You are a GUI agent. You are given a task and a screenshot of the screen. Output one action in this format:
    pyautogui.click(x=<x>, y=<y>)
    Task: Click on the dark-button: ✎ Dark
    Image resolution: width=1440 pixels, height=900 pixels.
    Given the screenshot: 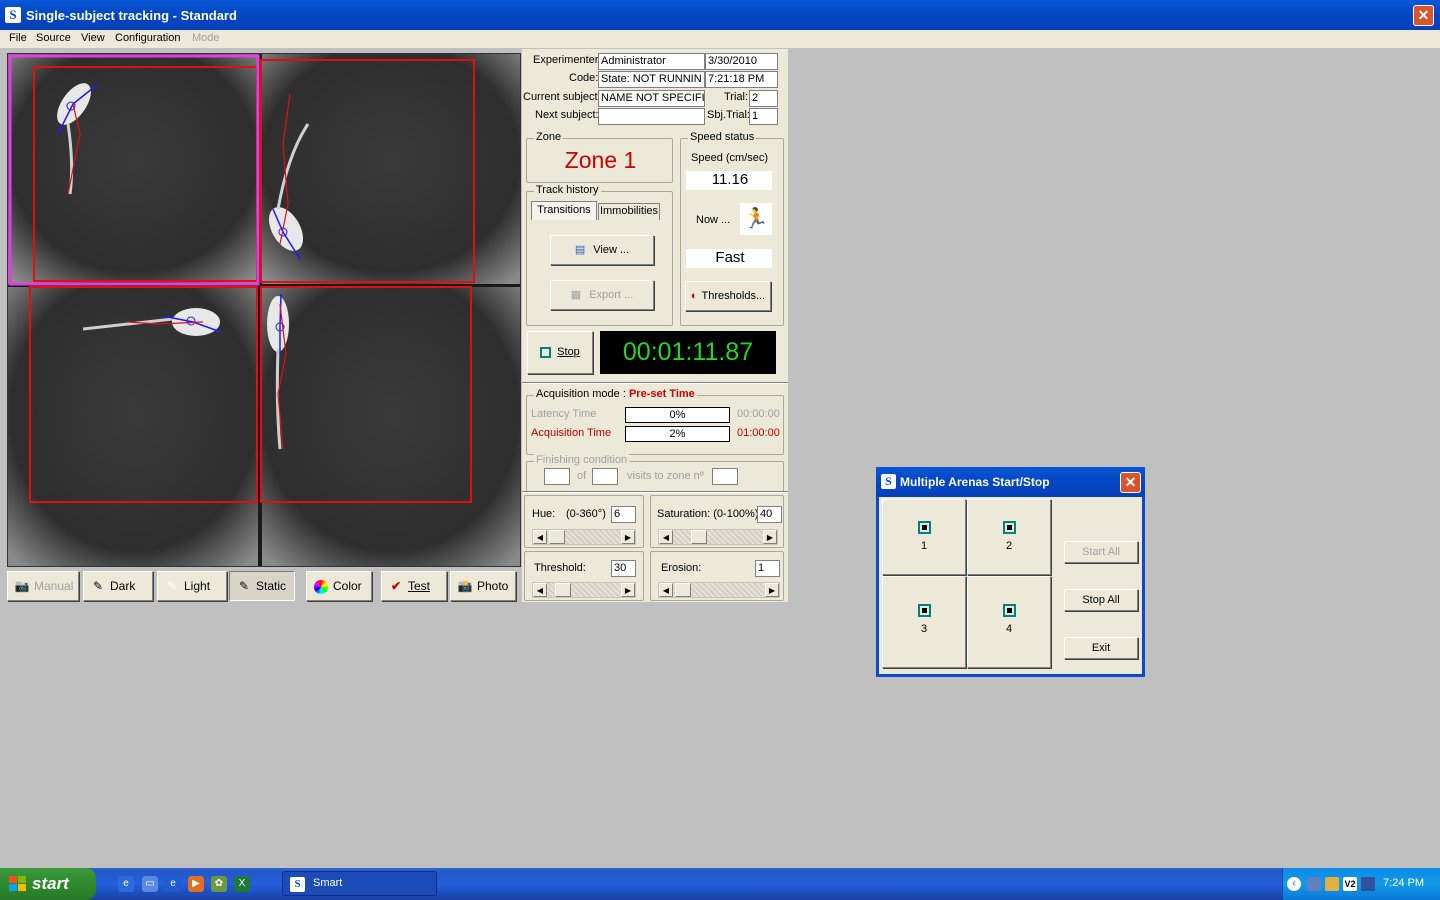 What is the action you would take?
    pyautogui.click(x=118, y=586)
    